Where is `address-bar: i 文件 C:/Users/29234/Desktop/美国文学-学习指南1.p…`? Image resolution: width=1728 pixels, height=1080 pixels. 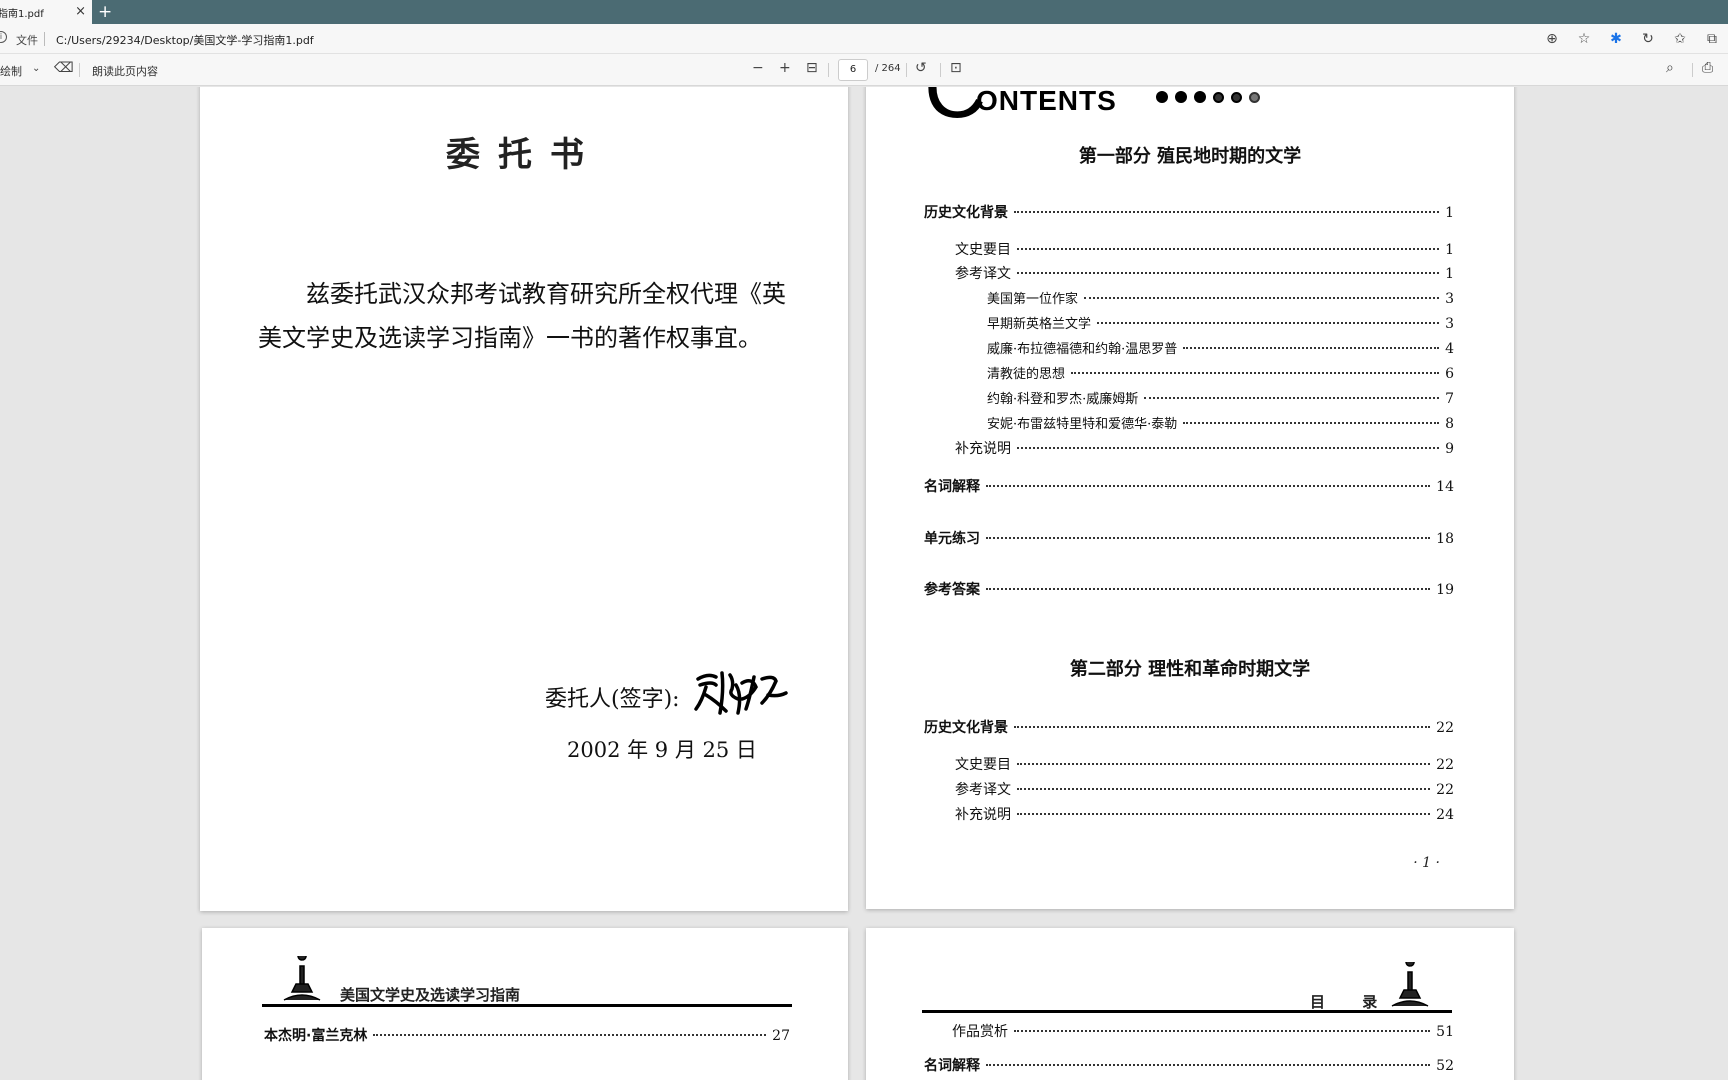 address-bar: i 文件 C:/Users/29234/Desktop/美国文学-学习指南1.p… is located at coordinates (864, 39).